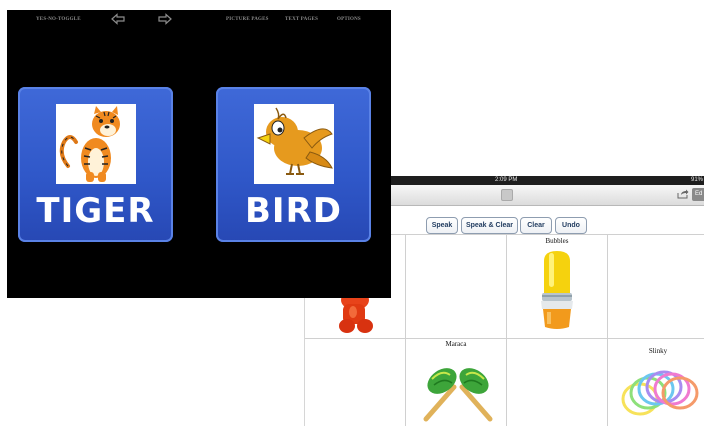 The height and width of the screenshot is (426, 704). What do you see at coordinates (165, 19) in the screenshot?
I see `right-arrow-icon` at bounding box center [165, 19].